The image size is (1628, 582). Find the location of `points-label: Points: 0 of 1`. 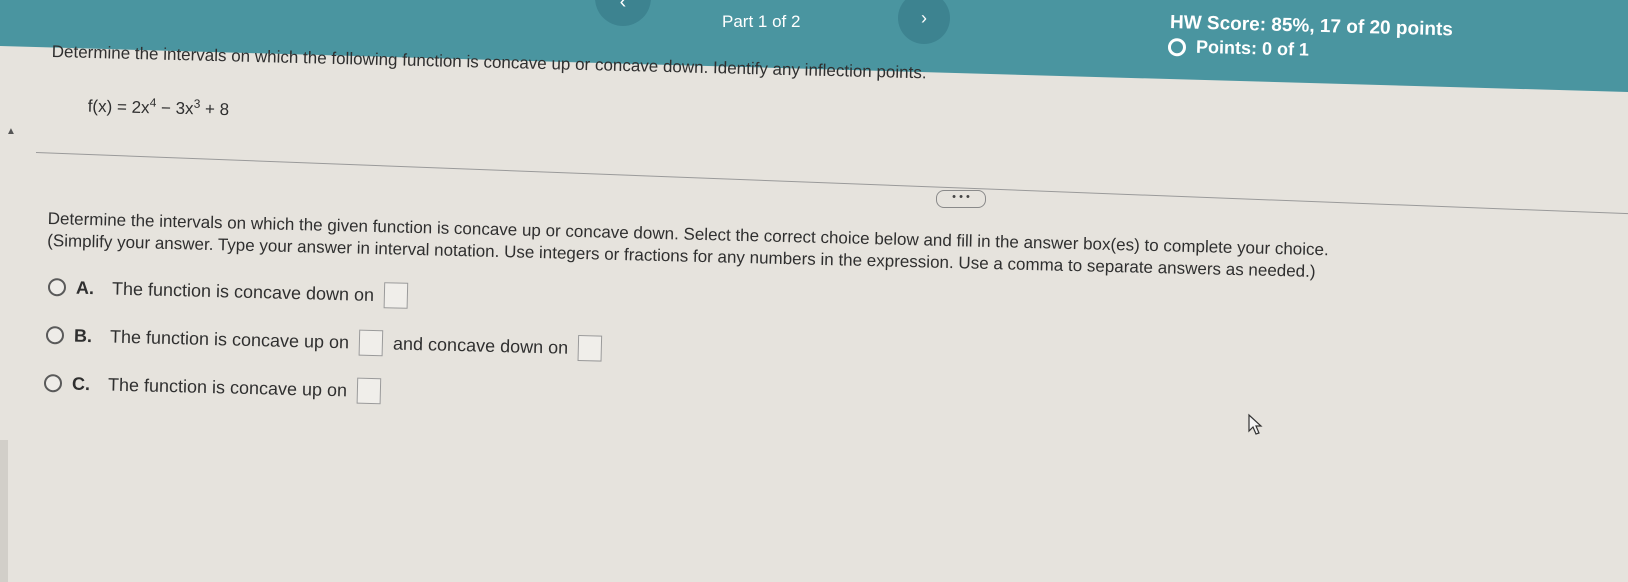

points-label: Points: 0 of 1 is located at coordinates (1252, 48).